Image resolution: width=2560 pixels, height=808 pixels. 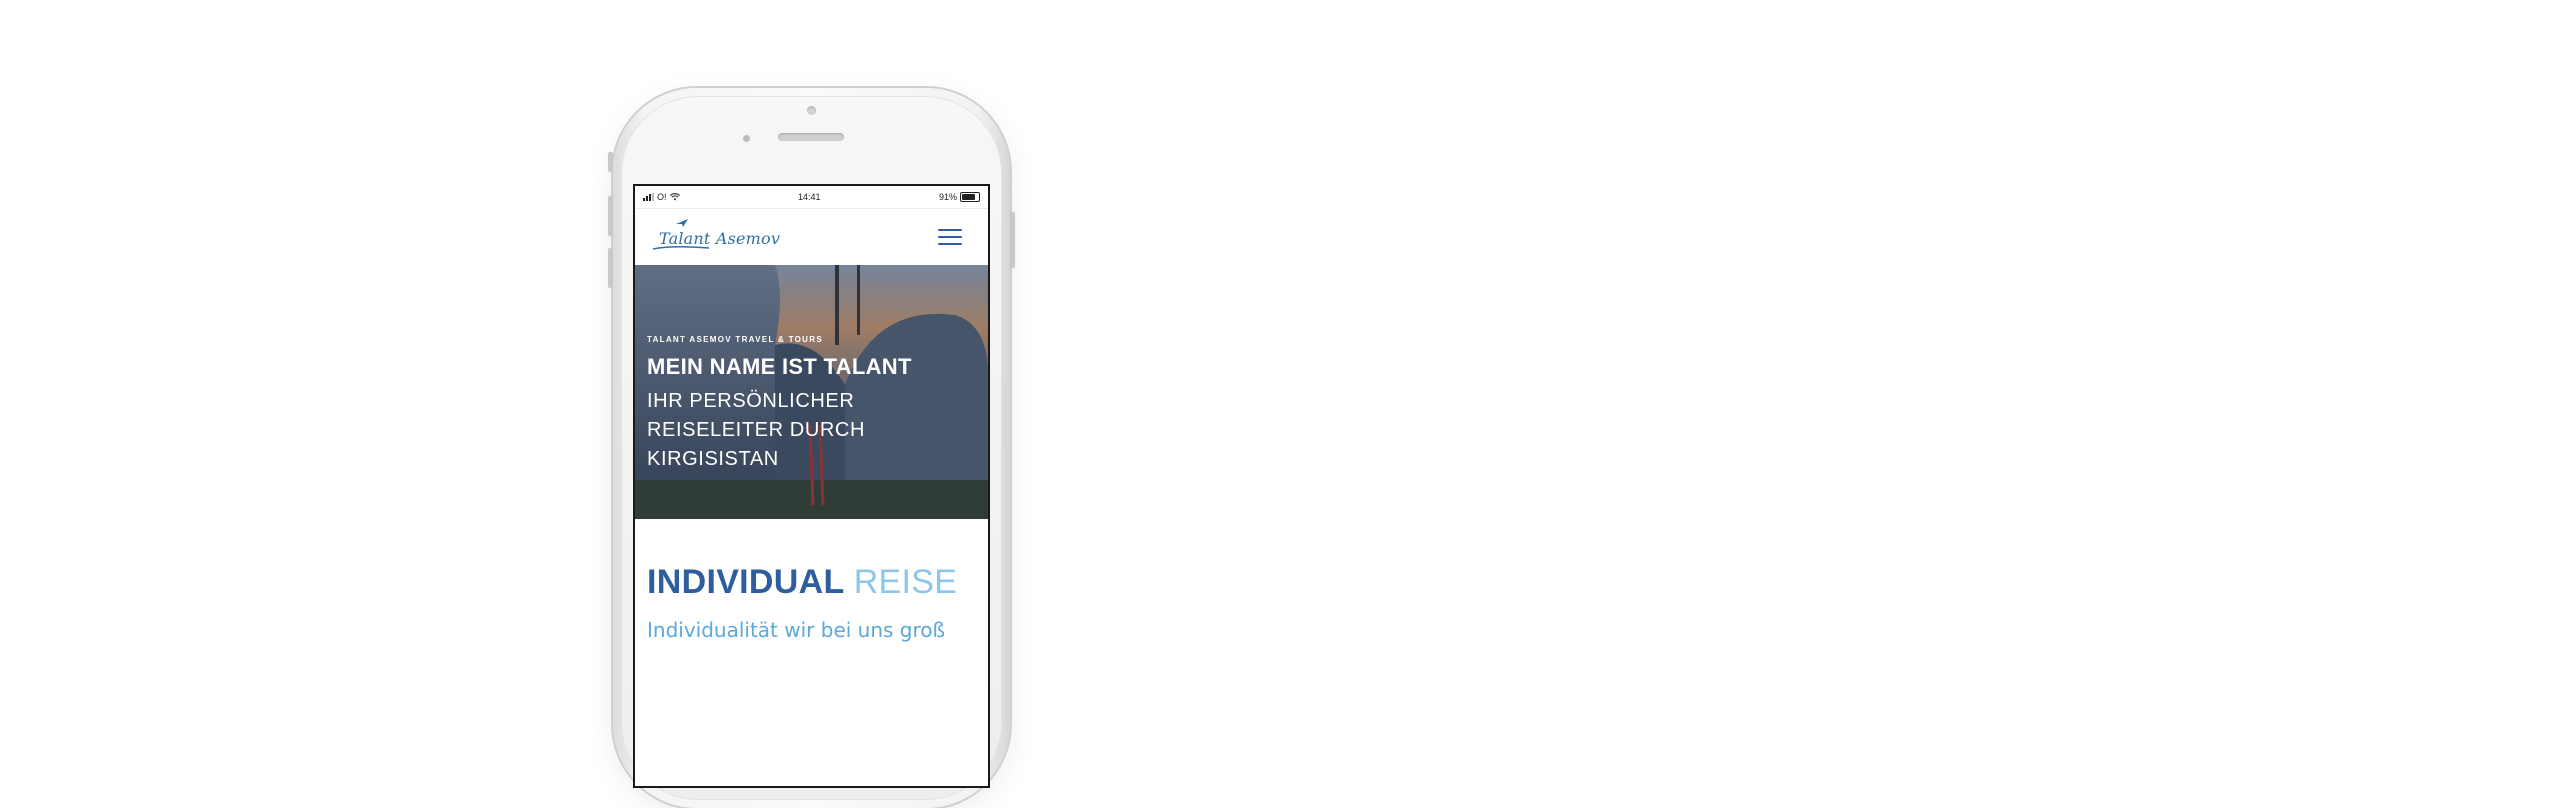 I want to click on logo-text: Talant Asemov, so click(x=720, y=238).